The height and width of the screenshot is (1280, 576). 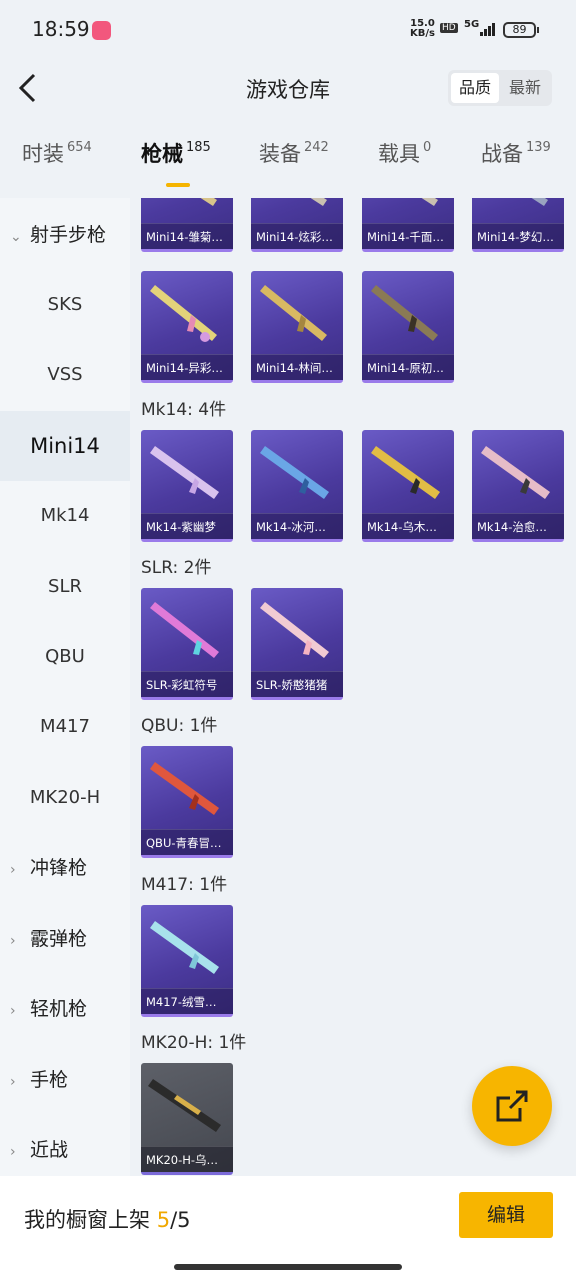 I want to click on sidebar-item-qbu: QBU, so click(x=65, y=657).